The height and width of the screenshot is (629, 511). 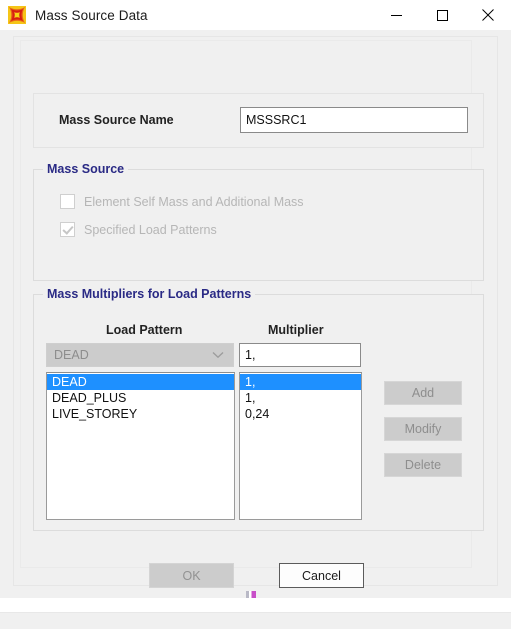 I want to click on checkbox-box-checked-icon, so click(x=67, y=229).